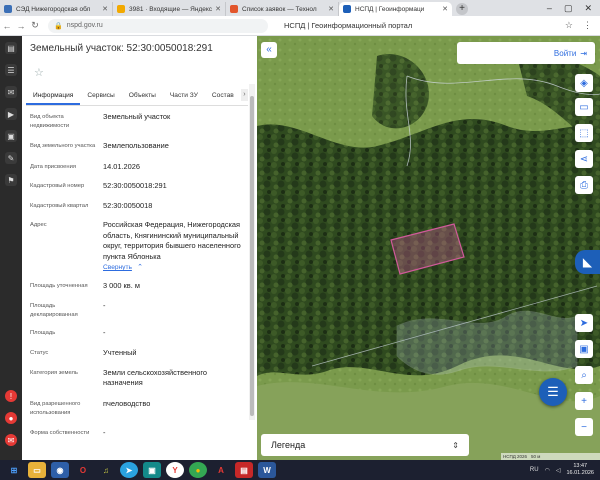 This screenshot has width=600, height=480. I want to click on attribute-row: Форма собственности -, so click(140, 433).